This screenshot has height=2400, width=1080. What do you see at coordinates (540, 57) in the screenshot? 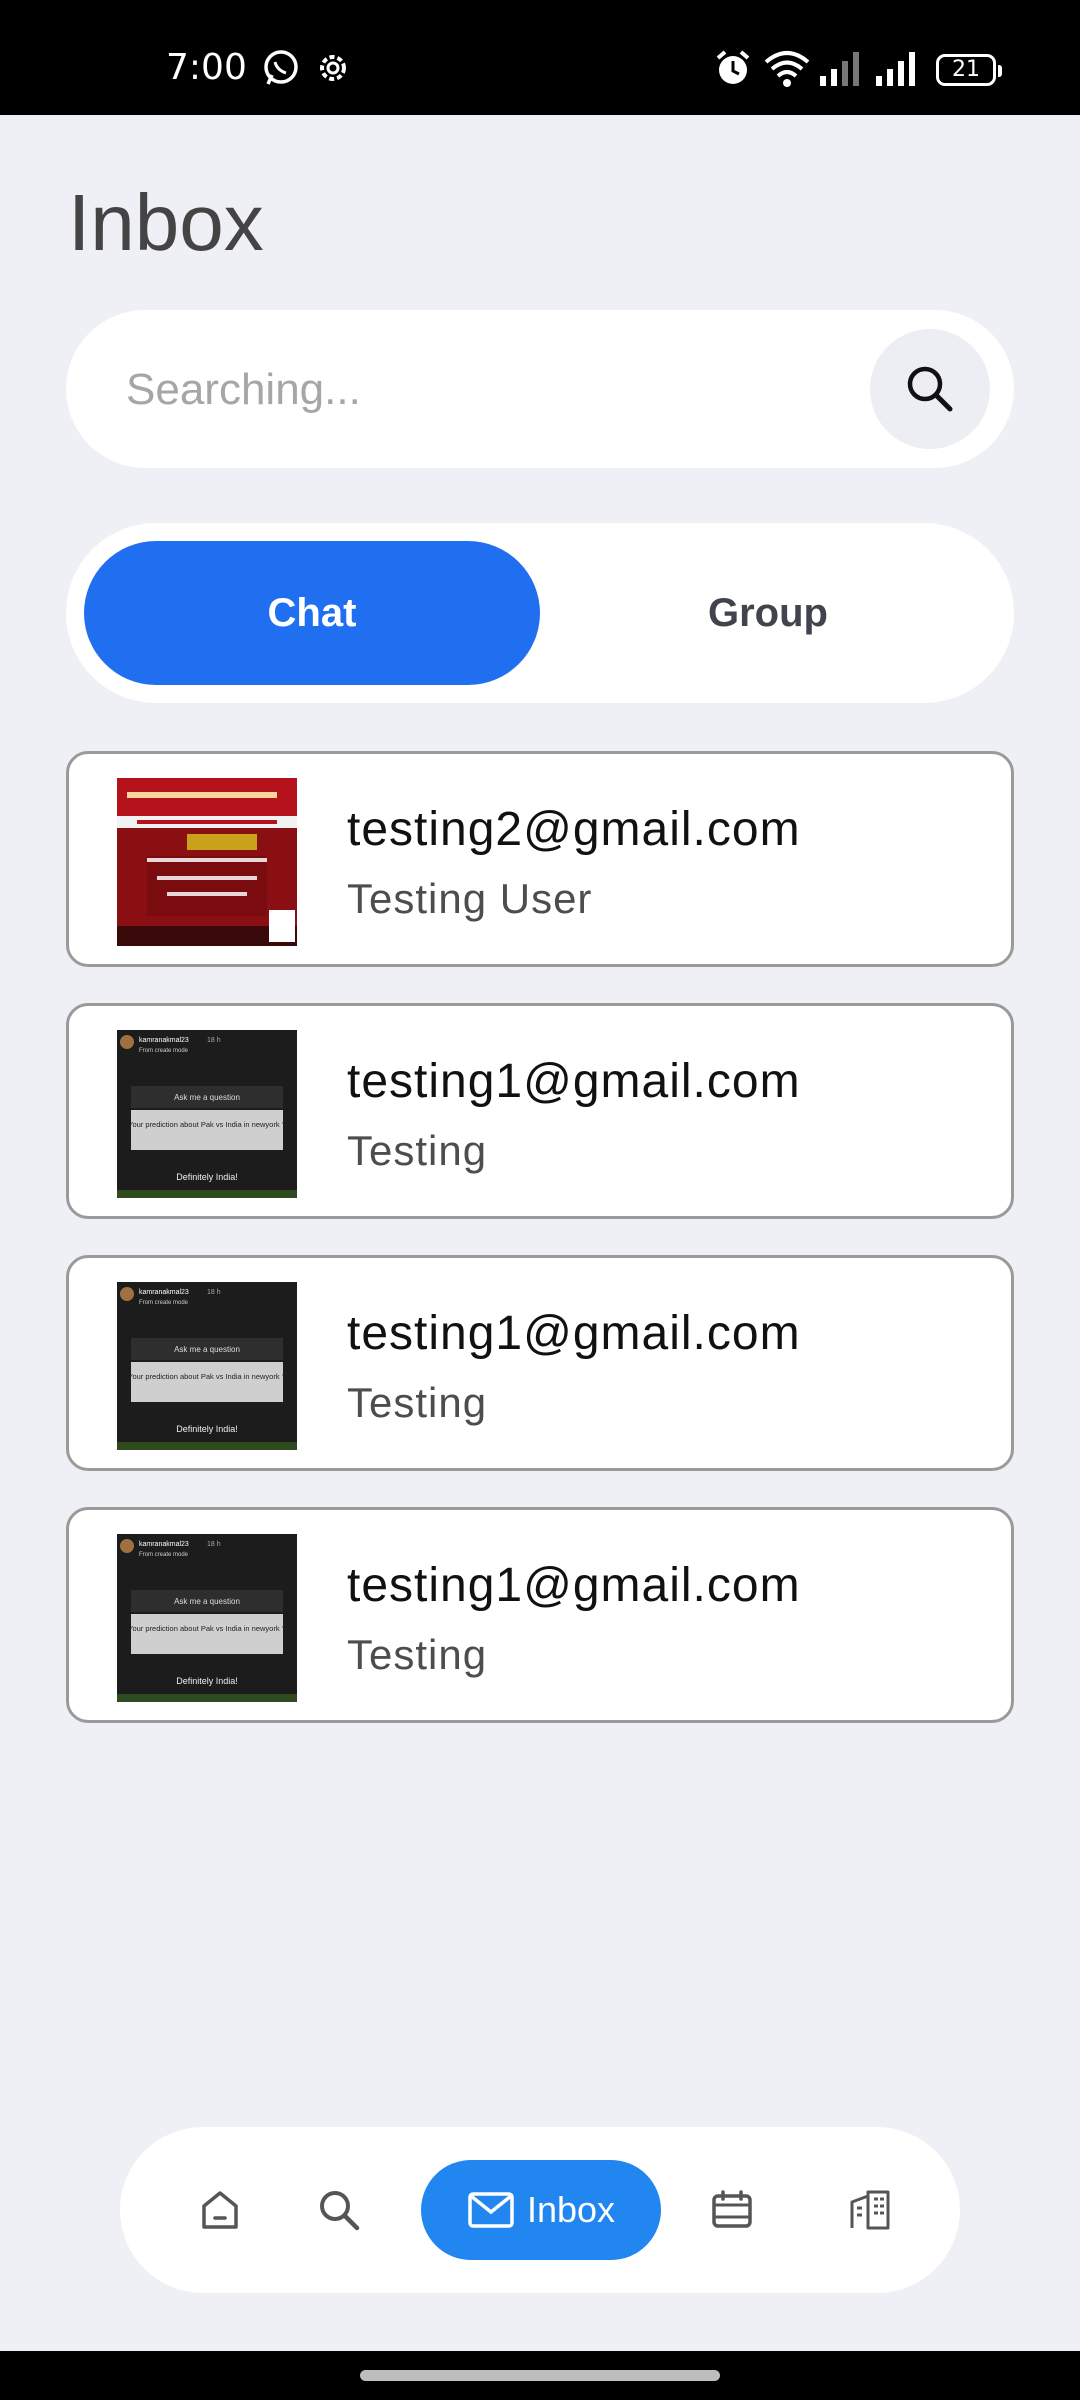
I see `status-bar: 7:00 21` at bounding box center [540, 57].